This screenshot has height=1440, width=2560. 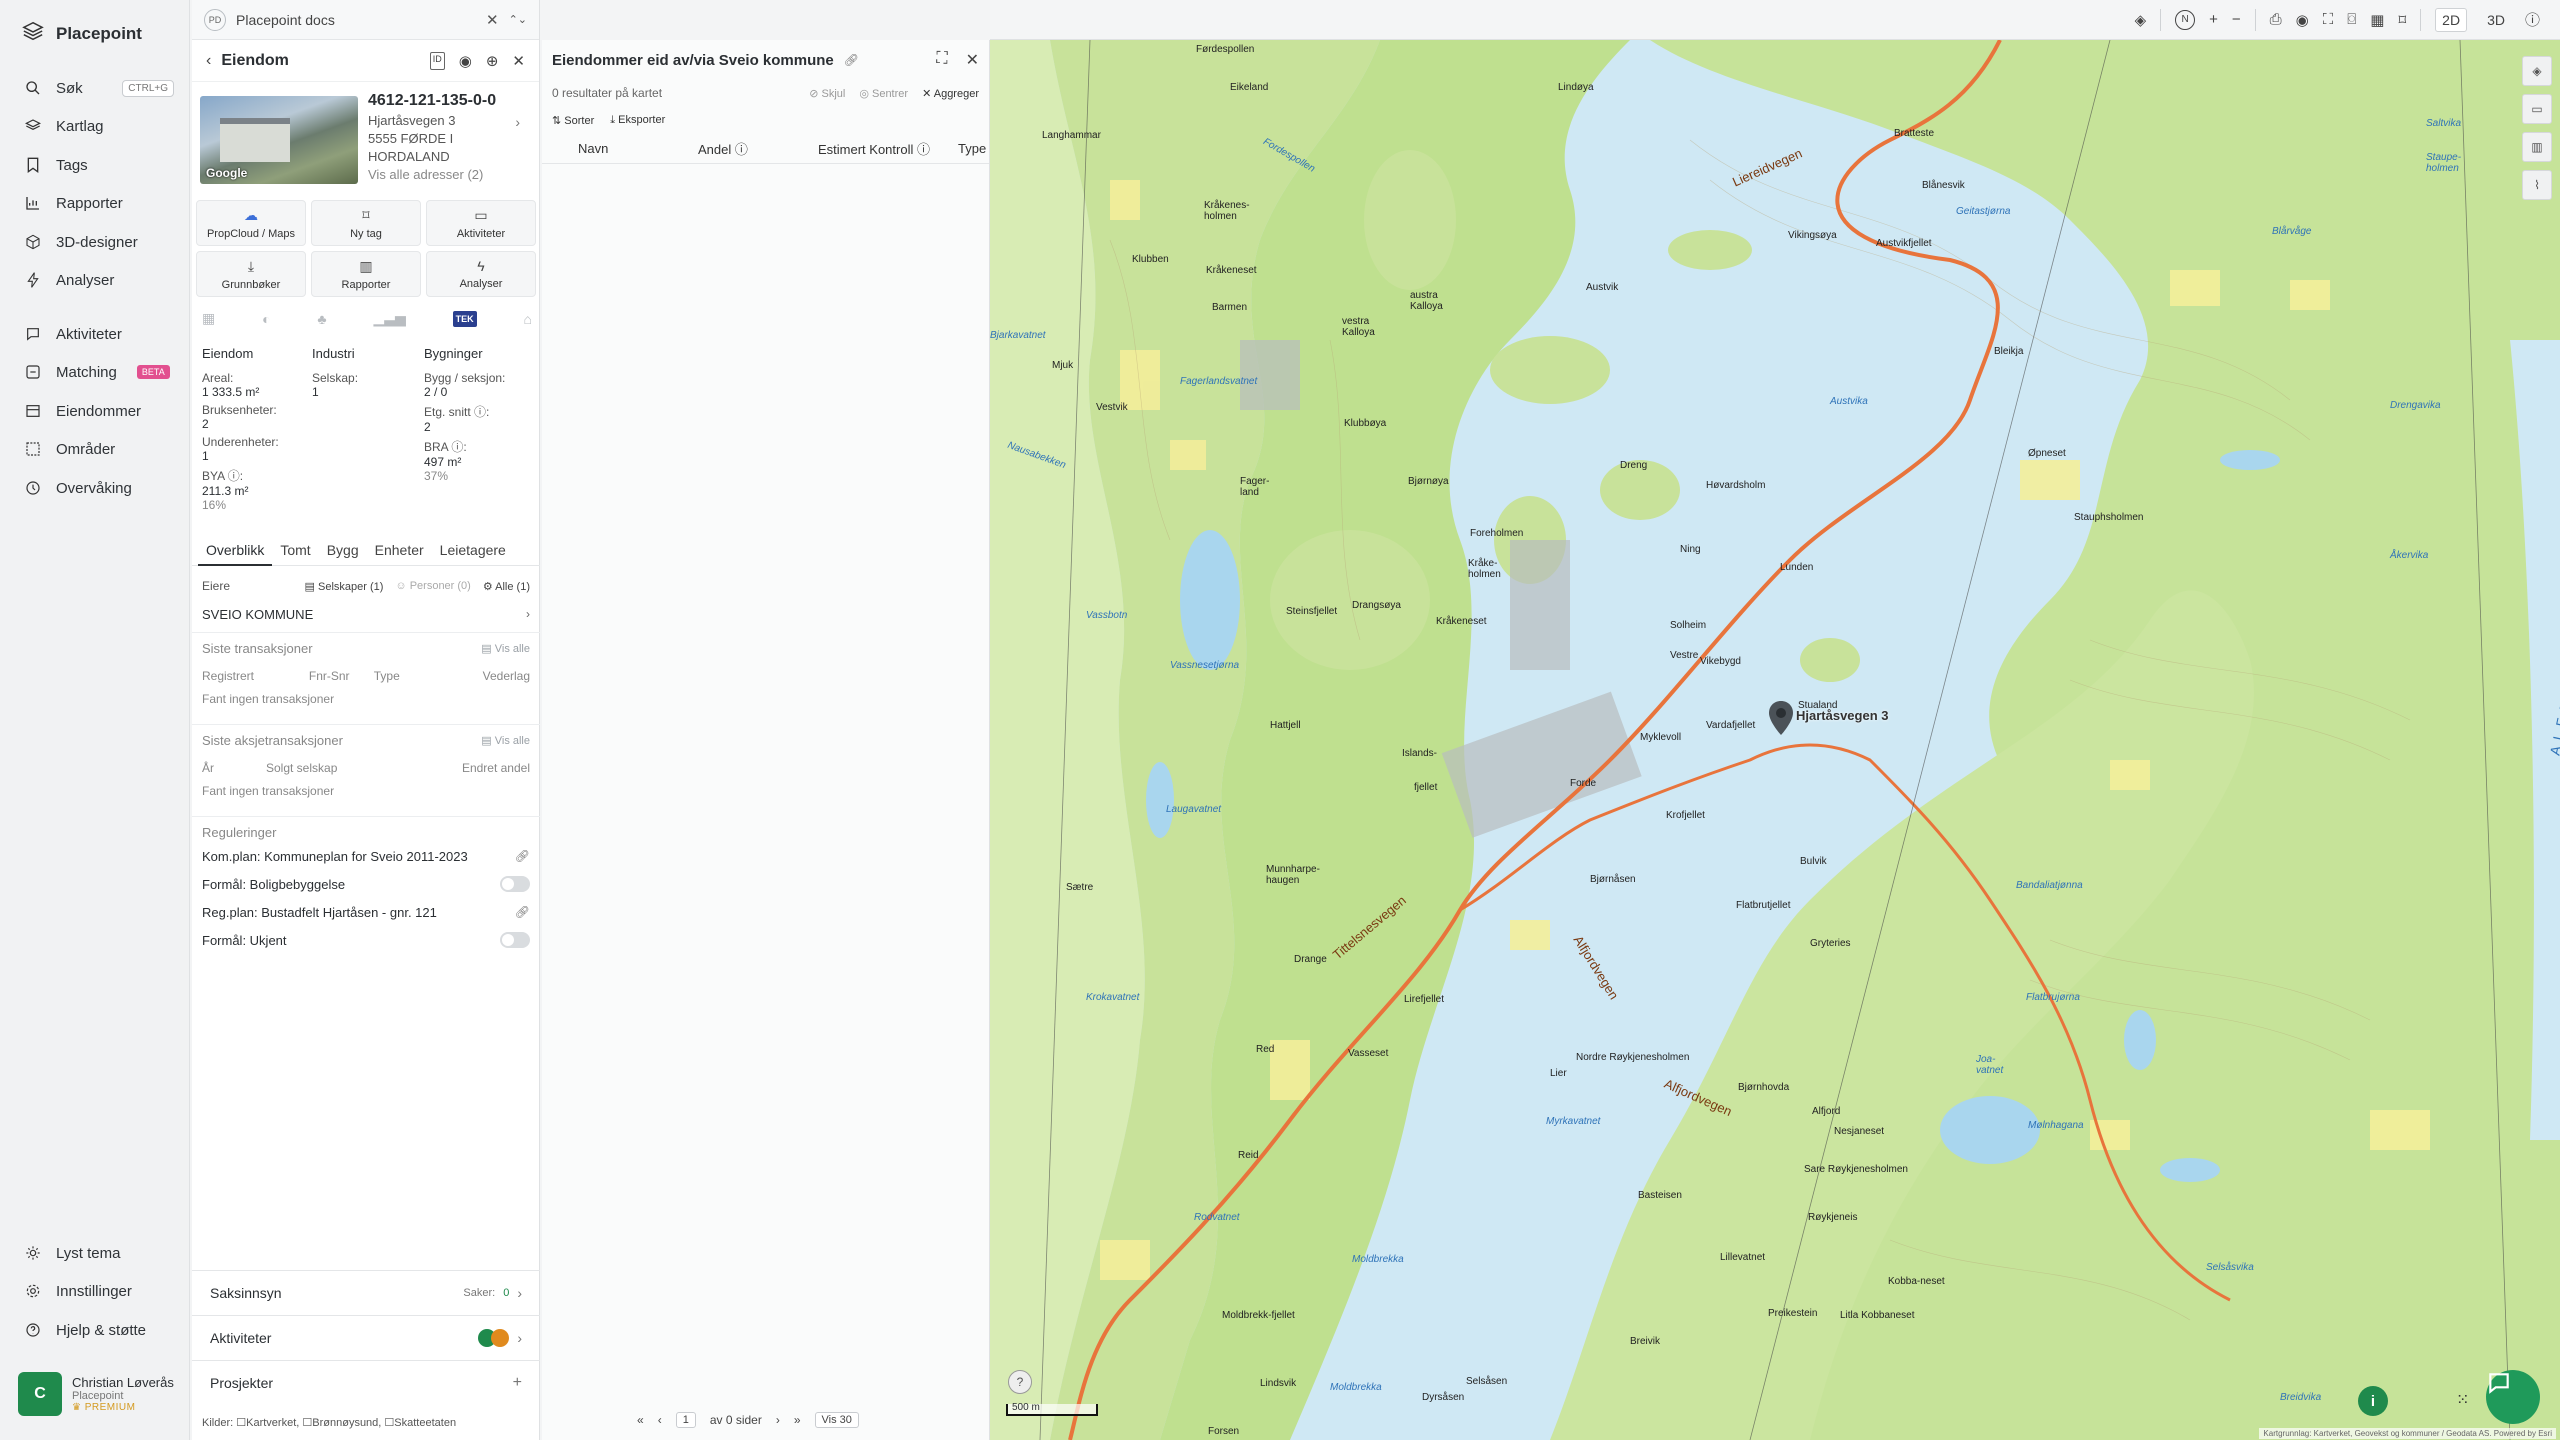 What do you see at coordinates (2451, 19) in the screenshot?
I see `view-2d-button: 2D` at bounding box center [2451, 19].